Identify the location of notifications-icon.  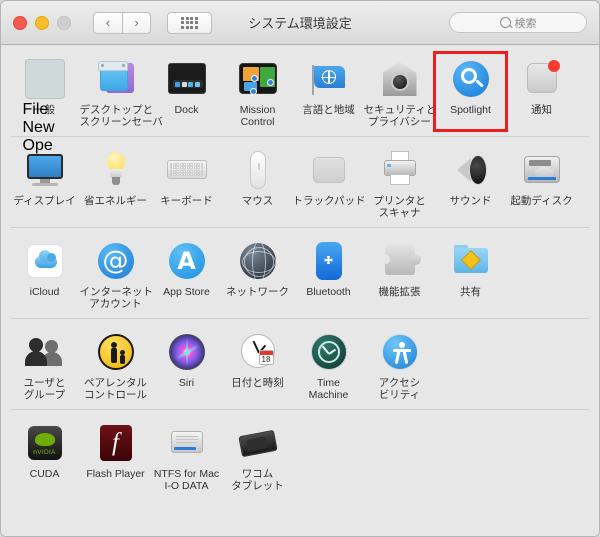
(542, 79).